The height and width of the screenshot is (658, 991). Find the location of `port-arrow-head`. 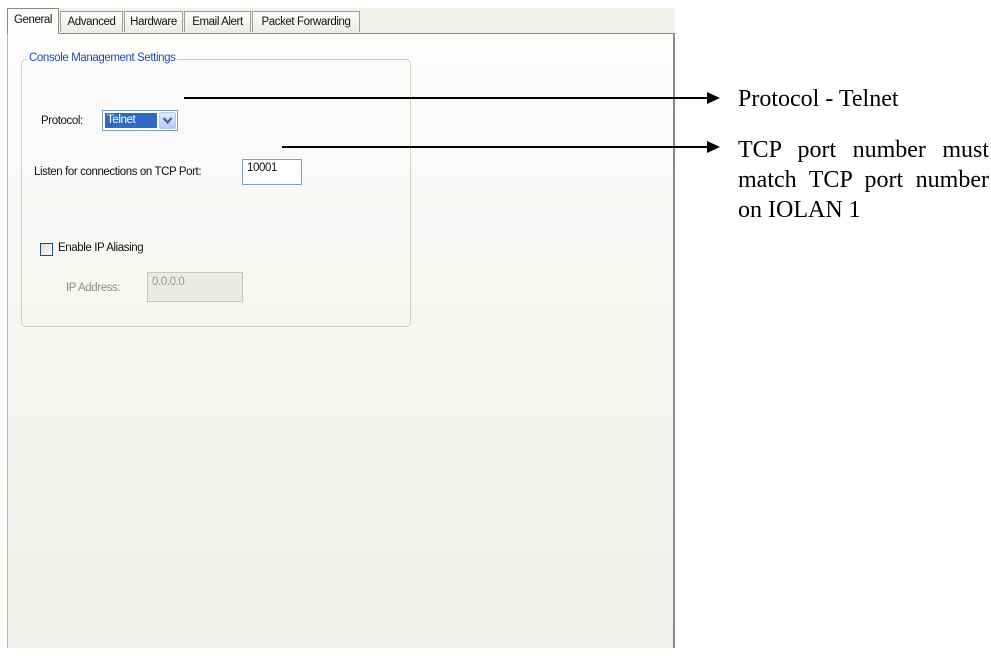

port-arrow-head is located at coordinates (713, 147).